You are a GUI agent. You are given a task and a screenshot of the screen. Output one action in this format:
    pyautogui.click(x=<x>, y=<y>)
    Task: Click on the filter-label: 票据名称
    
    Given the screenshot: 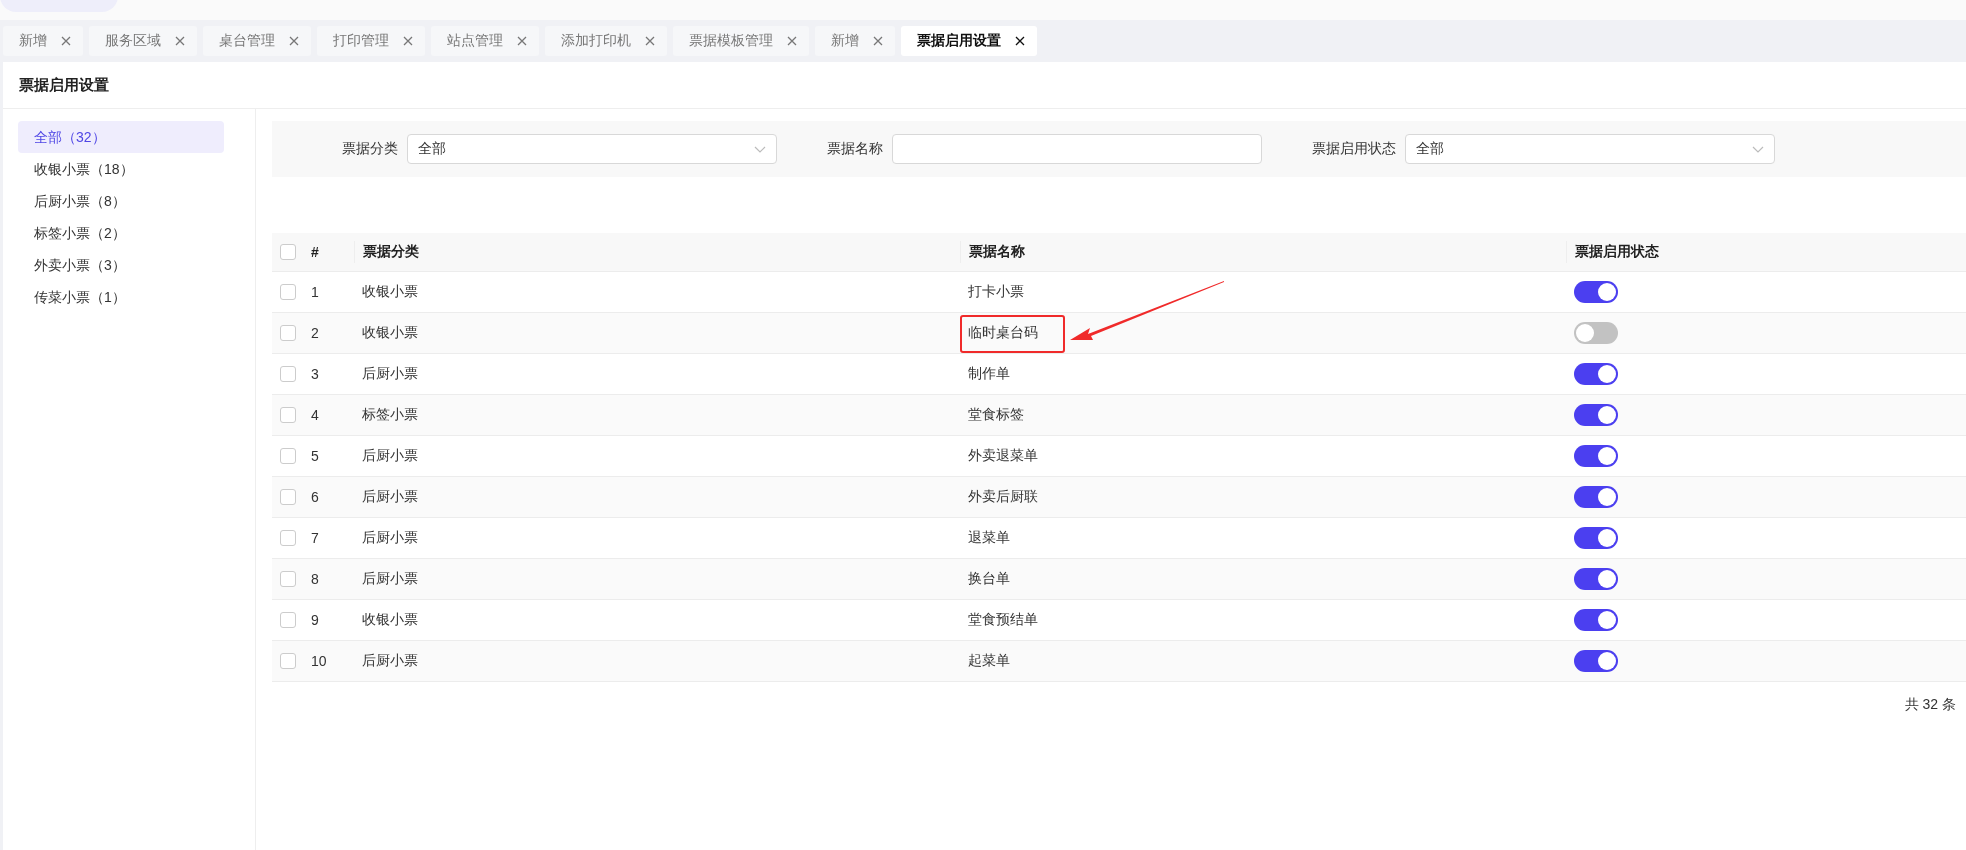 What is the action you would take?
    pyautogui.click(x=855, y=149)
    